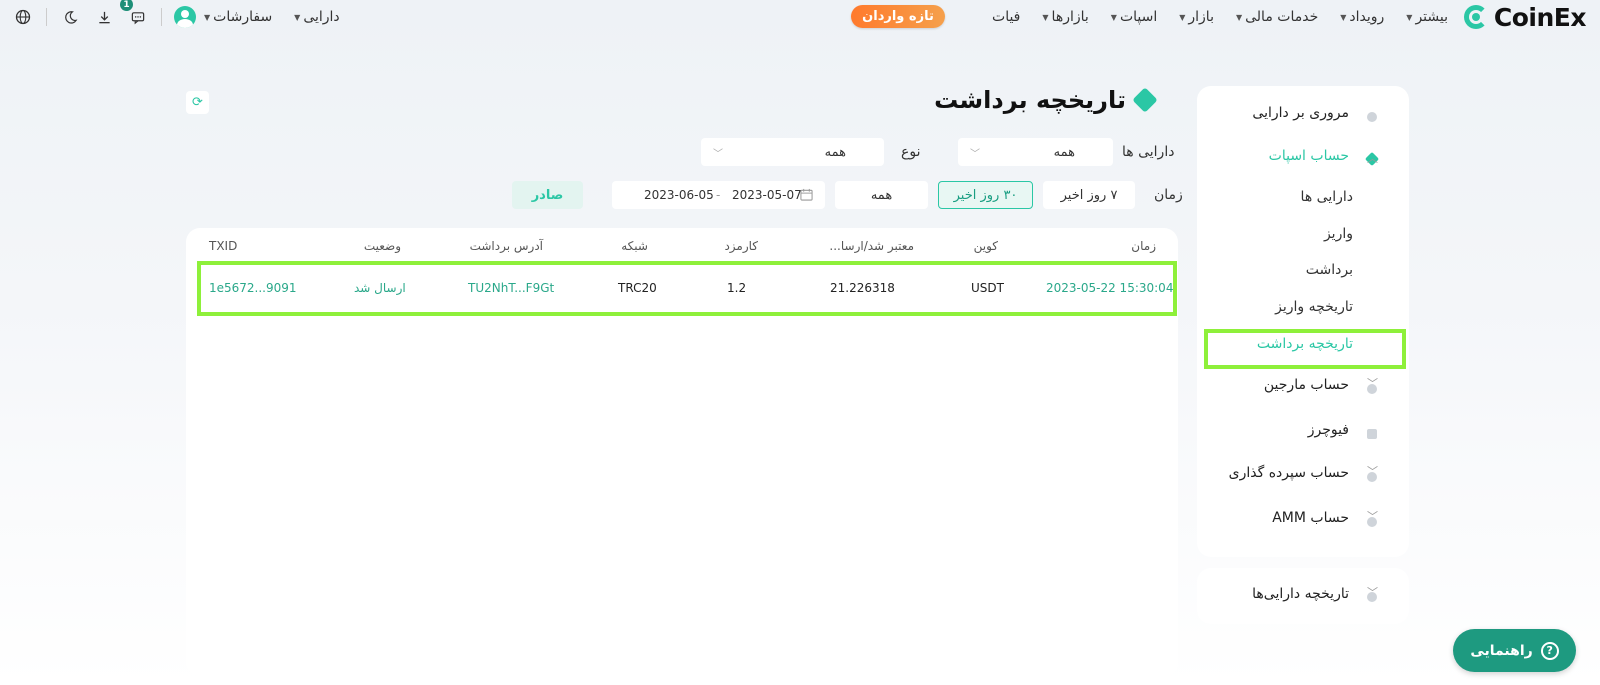  I want to click on orders-menu: سفارشات ▼, so click(238, 17).